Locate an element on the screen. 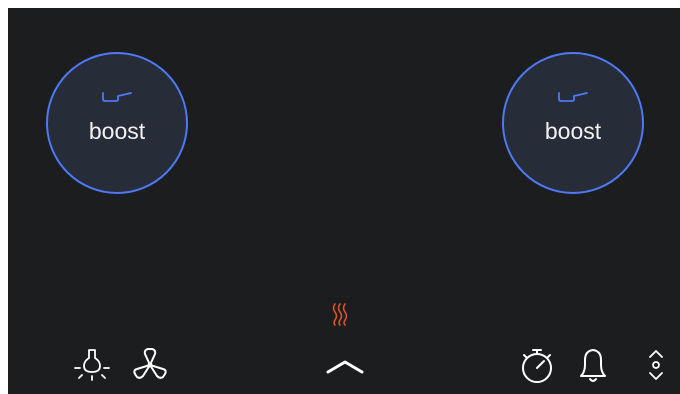  cooking-zone-left: boost is located at coordinates (117, 123).